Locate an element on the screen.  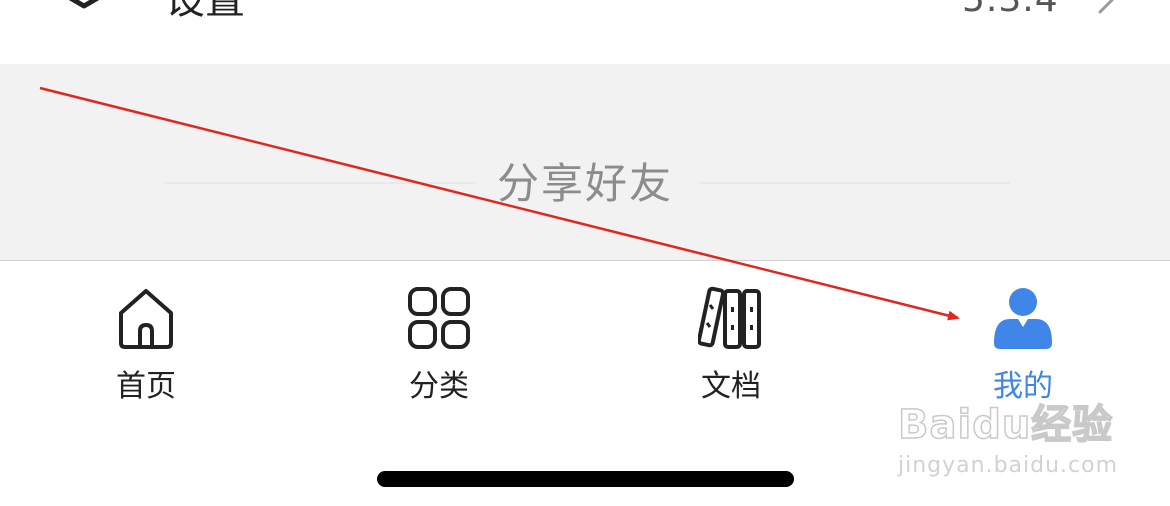
tab-docs: 文档 is located at coordinates (731, 341).